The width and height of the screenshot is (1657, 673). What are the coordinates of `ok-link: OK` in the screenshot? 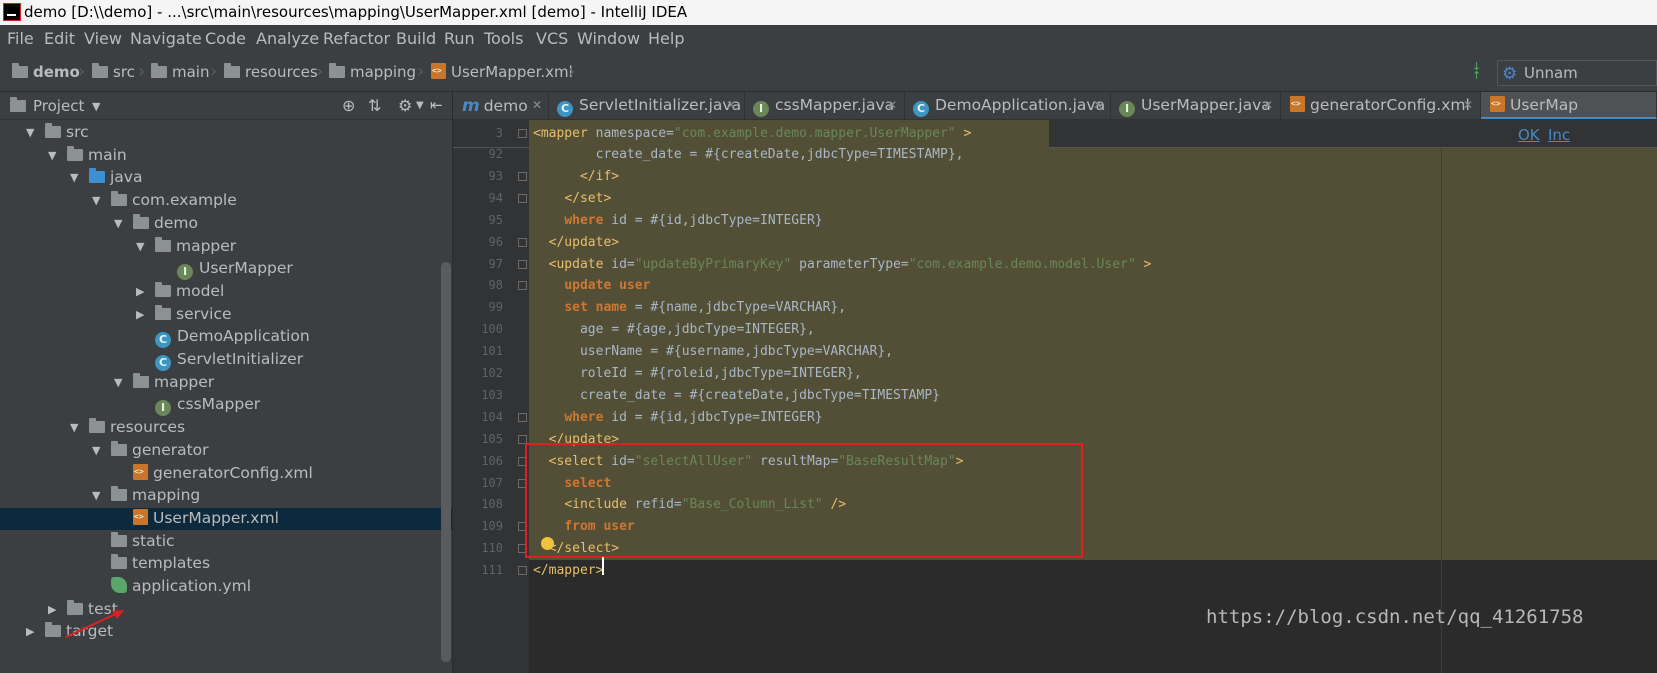 It's located at (1529, 135).